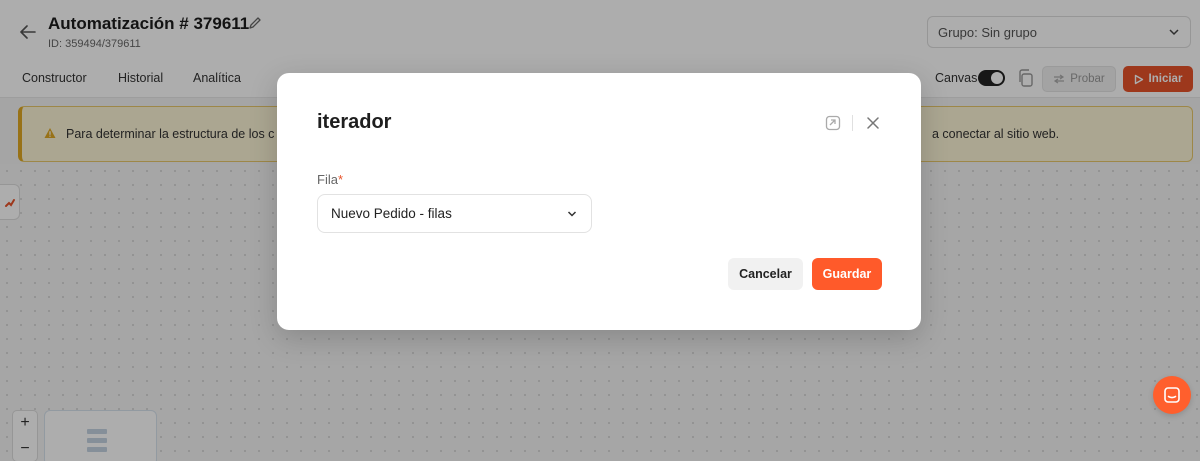  What do you see at coordinates (391, 213) in the screenshot?
I see `fila-select-value: Nuevo Pedido - filas` at bounding box center [391, 213].